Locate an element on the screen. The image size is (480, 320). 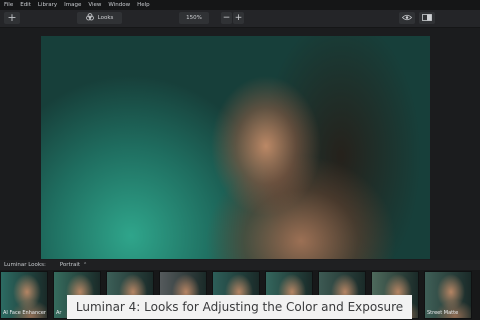
looks-button: Looks is located at coordinates (99, 18).